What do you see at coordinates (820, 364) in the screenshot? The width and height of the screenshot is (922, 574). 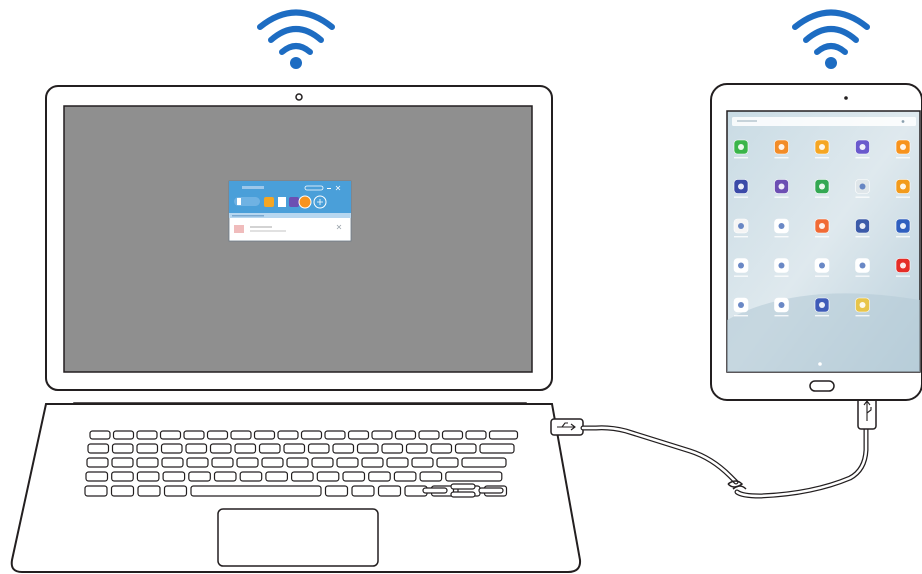 I see `page-indicator` at bounding box center [820, 364].